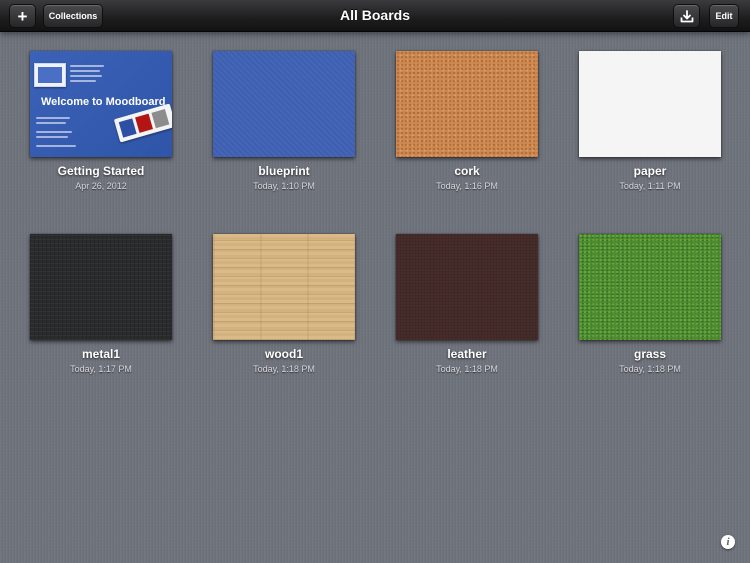  I want to click on board-leather: leather Today, 1:18 PM, so click(467, 309).